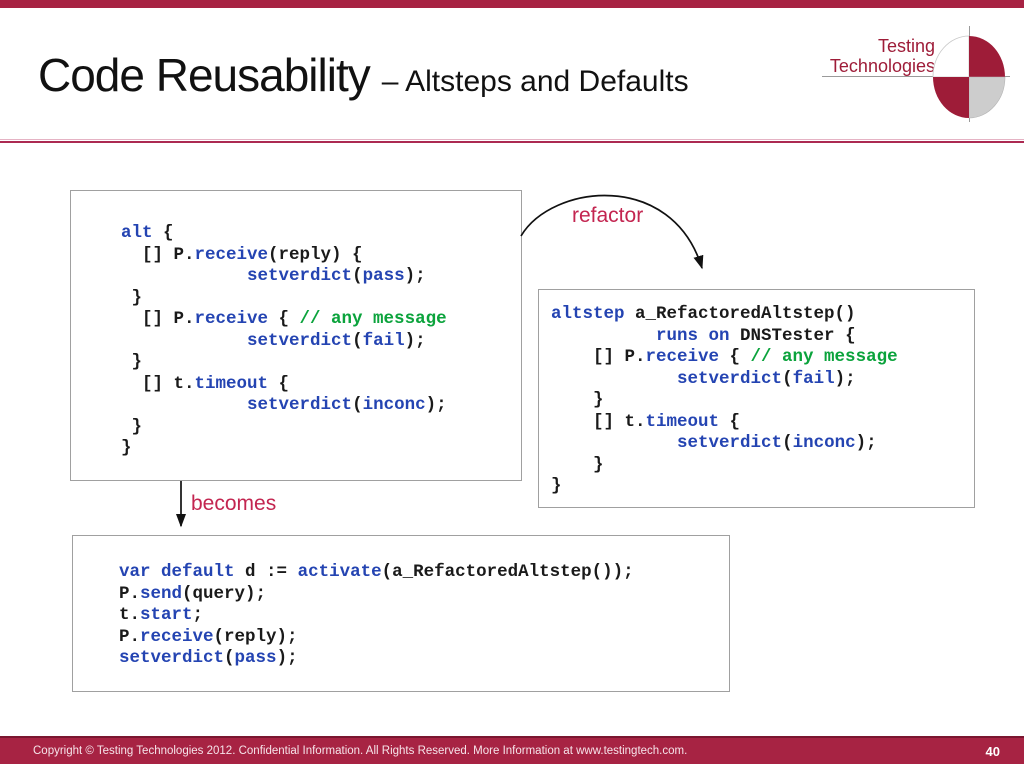  Describe the element at coordinates (882, 66) in the screenshot. I see `logo-line2: Technologies` at that location.